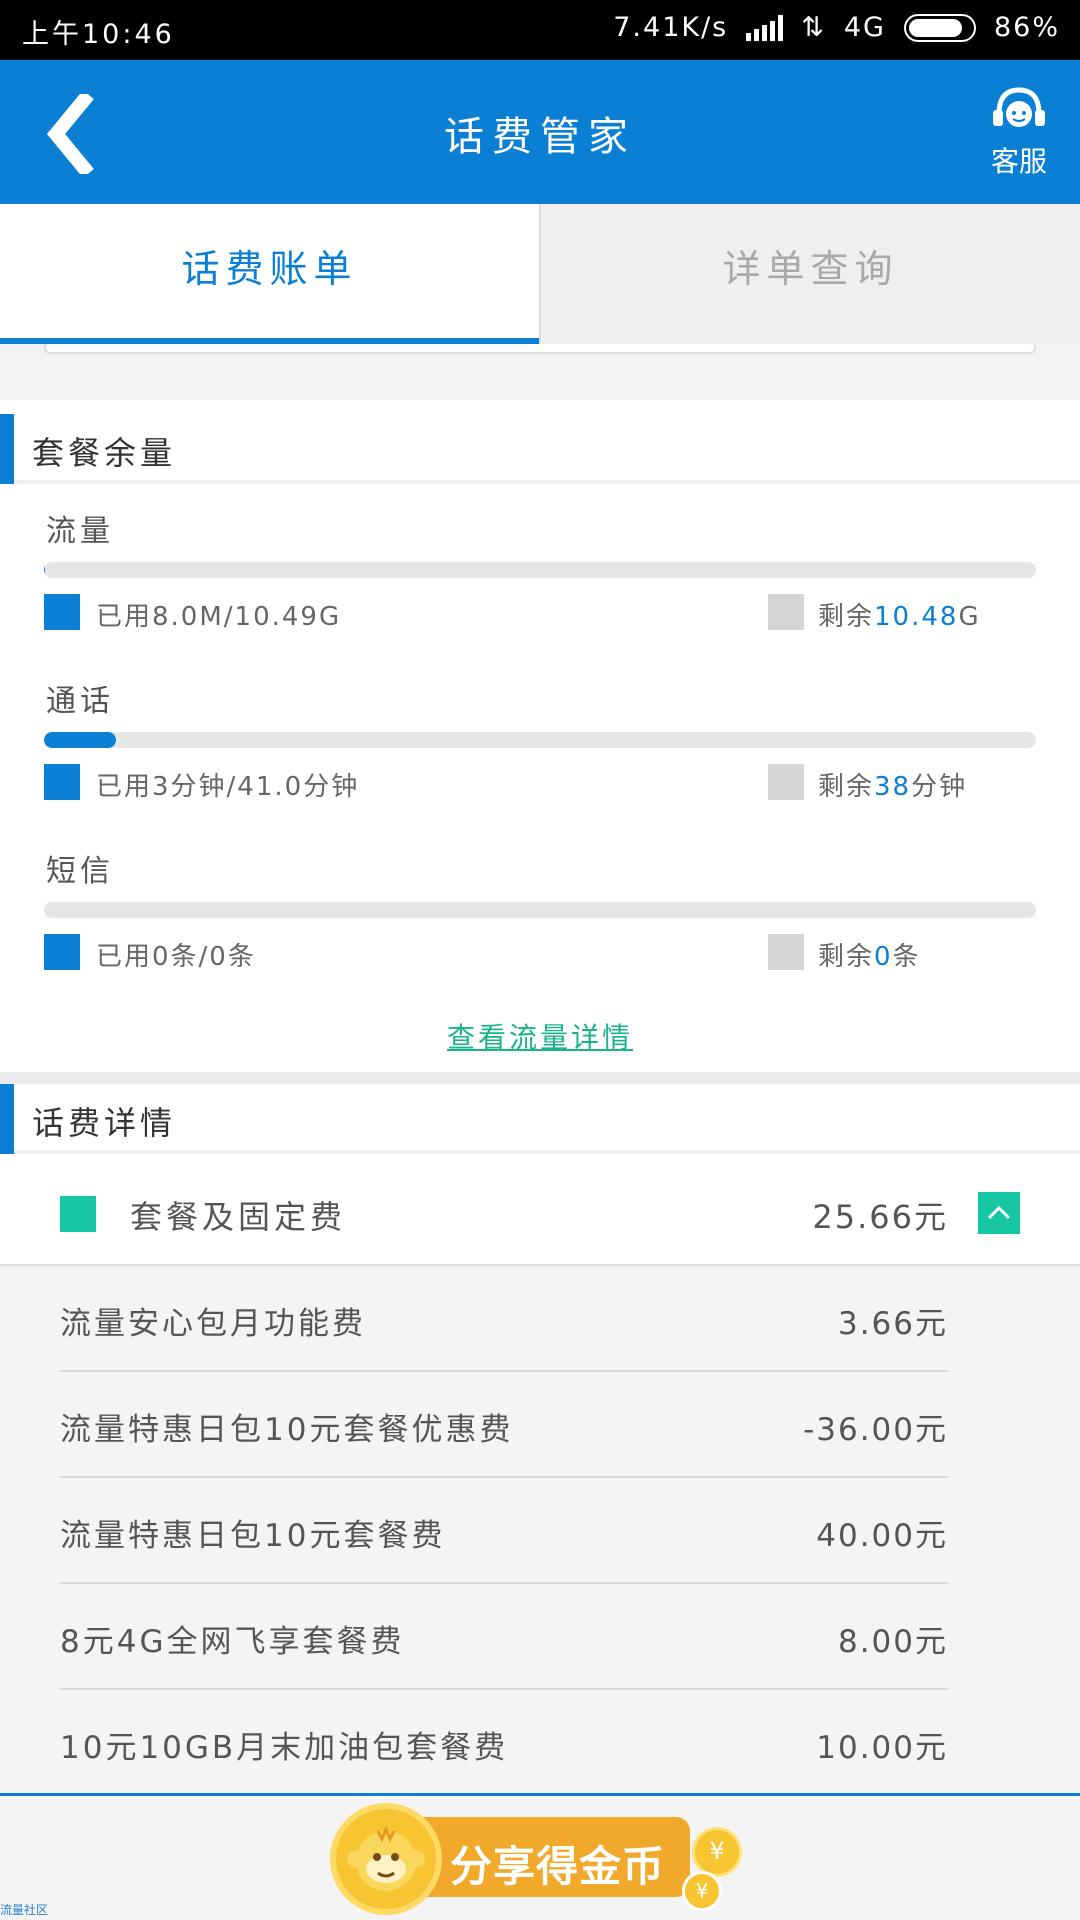 The width and height of the screenshot is (1080, 1920). What do you see at coordinates (1026, 27) in the screenshot?
I see `battery-percent: 86%` at bounding box center [1026, 27].